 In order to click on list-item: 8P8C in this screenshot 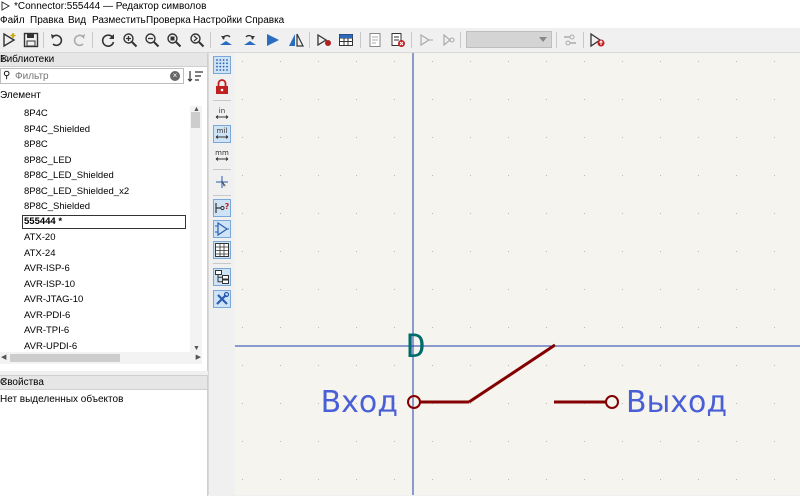, I will do `click(36, 144)`.